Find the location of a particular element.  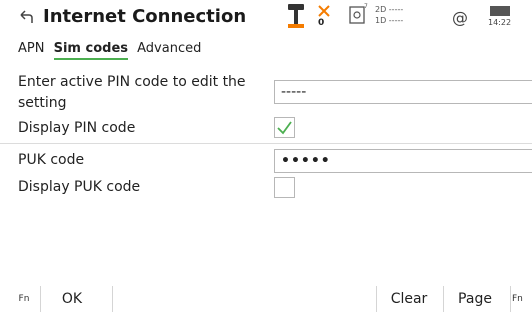

display-pin-label: Display PIN code is located at coordinates (77, 128).